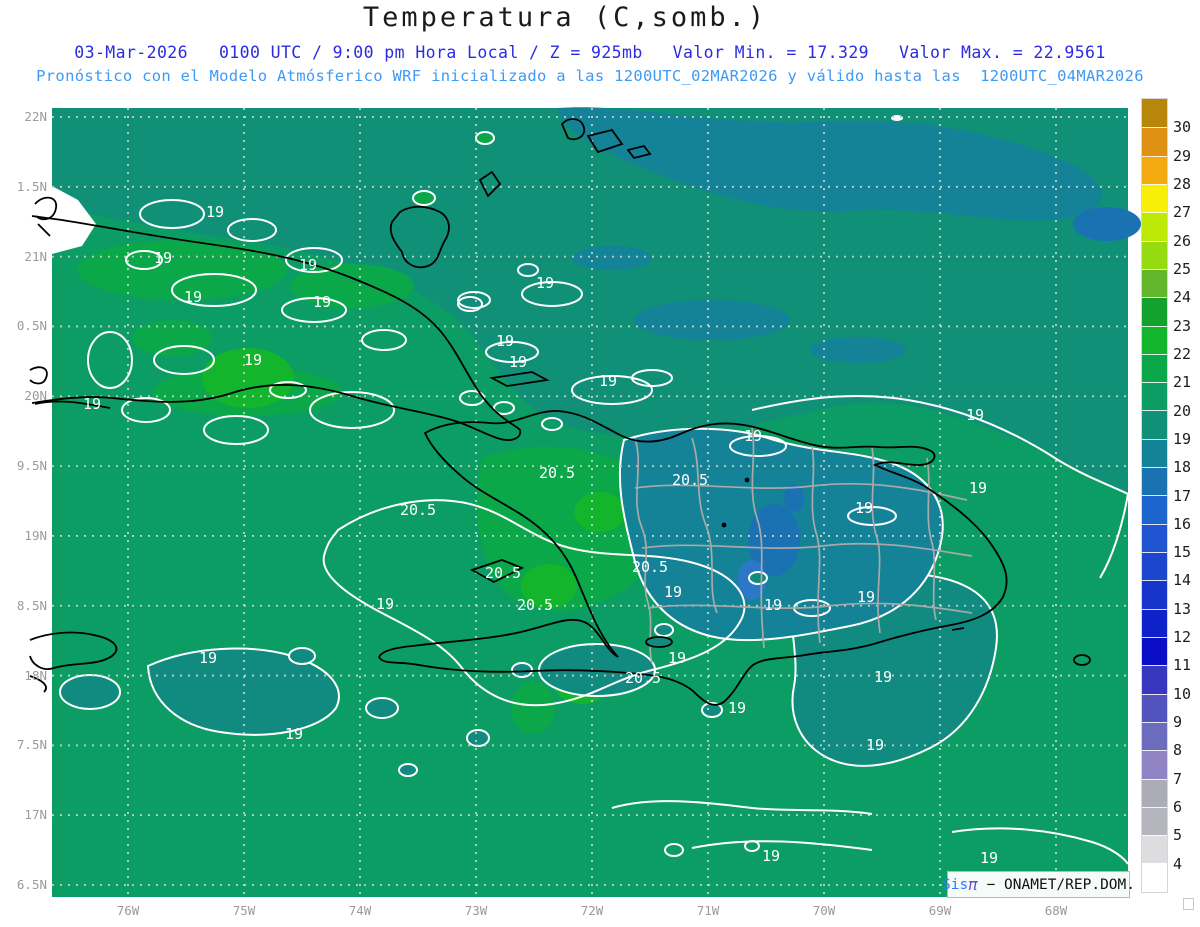 Image resolution: width=1200 pixels, height=927 pixels. What do you see at coordinates (1182, 495) in the screenshot?
I see `colorbar-tick-label: 17` at bounding box center [1182, 495].